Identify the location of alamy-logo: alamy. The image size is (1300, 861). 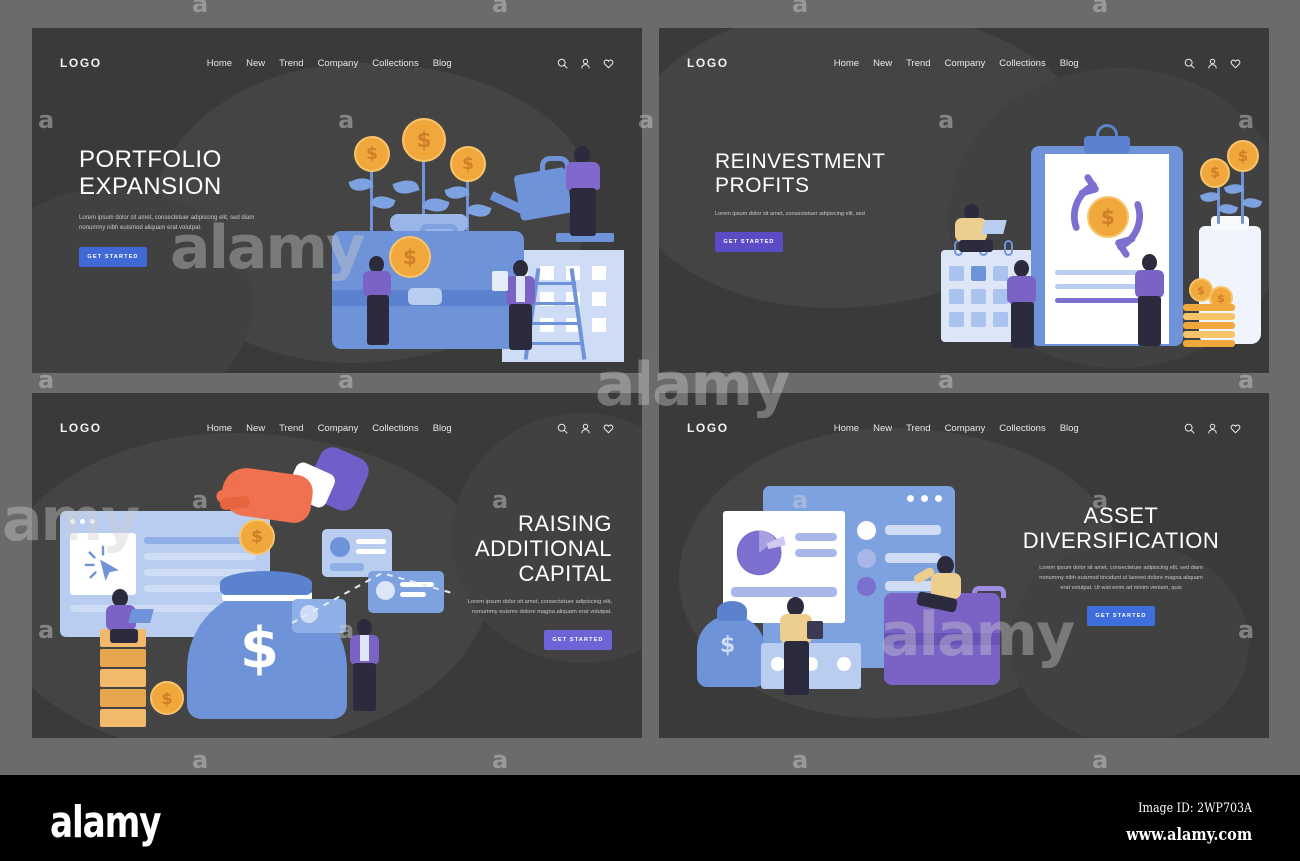
(106, 822).